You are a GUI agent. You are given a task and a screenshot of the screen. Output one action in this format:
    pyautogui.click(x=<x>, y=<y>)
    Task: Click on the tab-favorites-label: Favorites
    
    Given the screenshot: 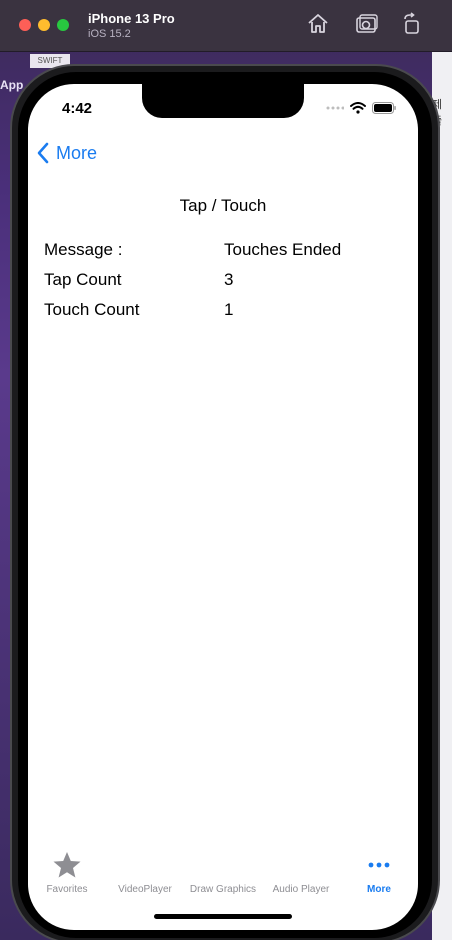 What is the action you would take?
    pyautogui.click(x=67, y=889)
    